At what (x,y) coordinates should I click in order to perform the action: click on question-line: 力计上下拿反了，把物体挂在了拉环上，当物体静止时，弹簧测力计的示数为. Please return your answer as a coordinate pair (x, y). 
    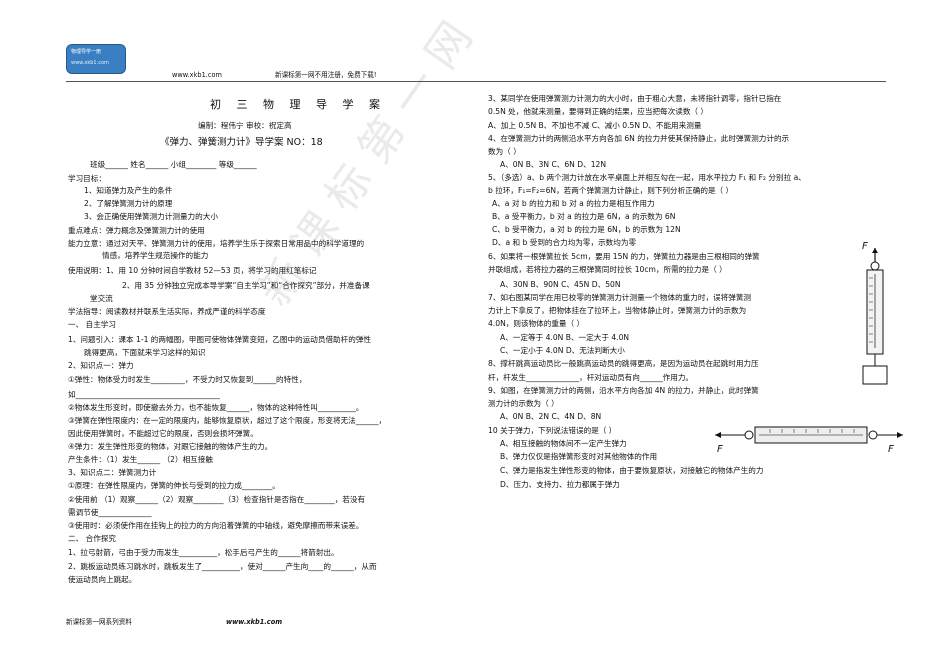
    Looking at the image, I should click on (617, 310).